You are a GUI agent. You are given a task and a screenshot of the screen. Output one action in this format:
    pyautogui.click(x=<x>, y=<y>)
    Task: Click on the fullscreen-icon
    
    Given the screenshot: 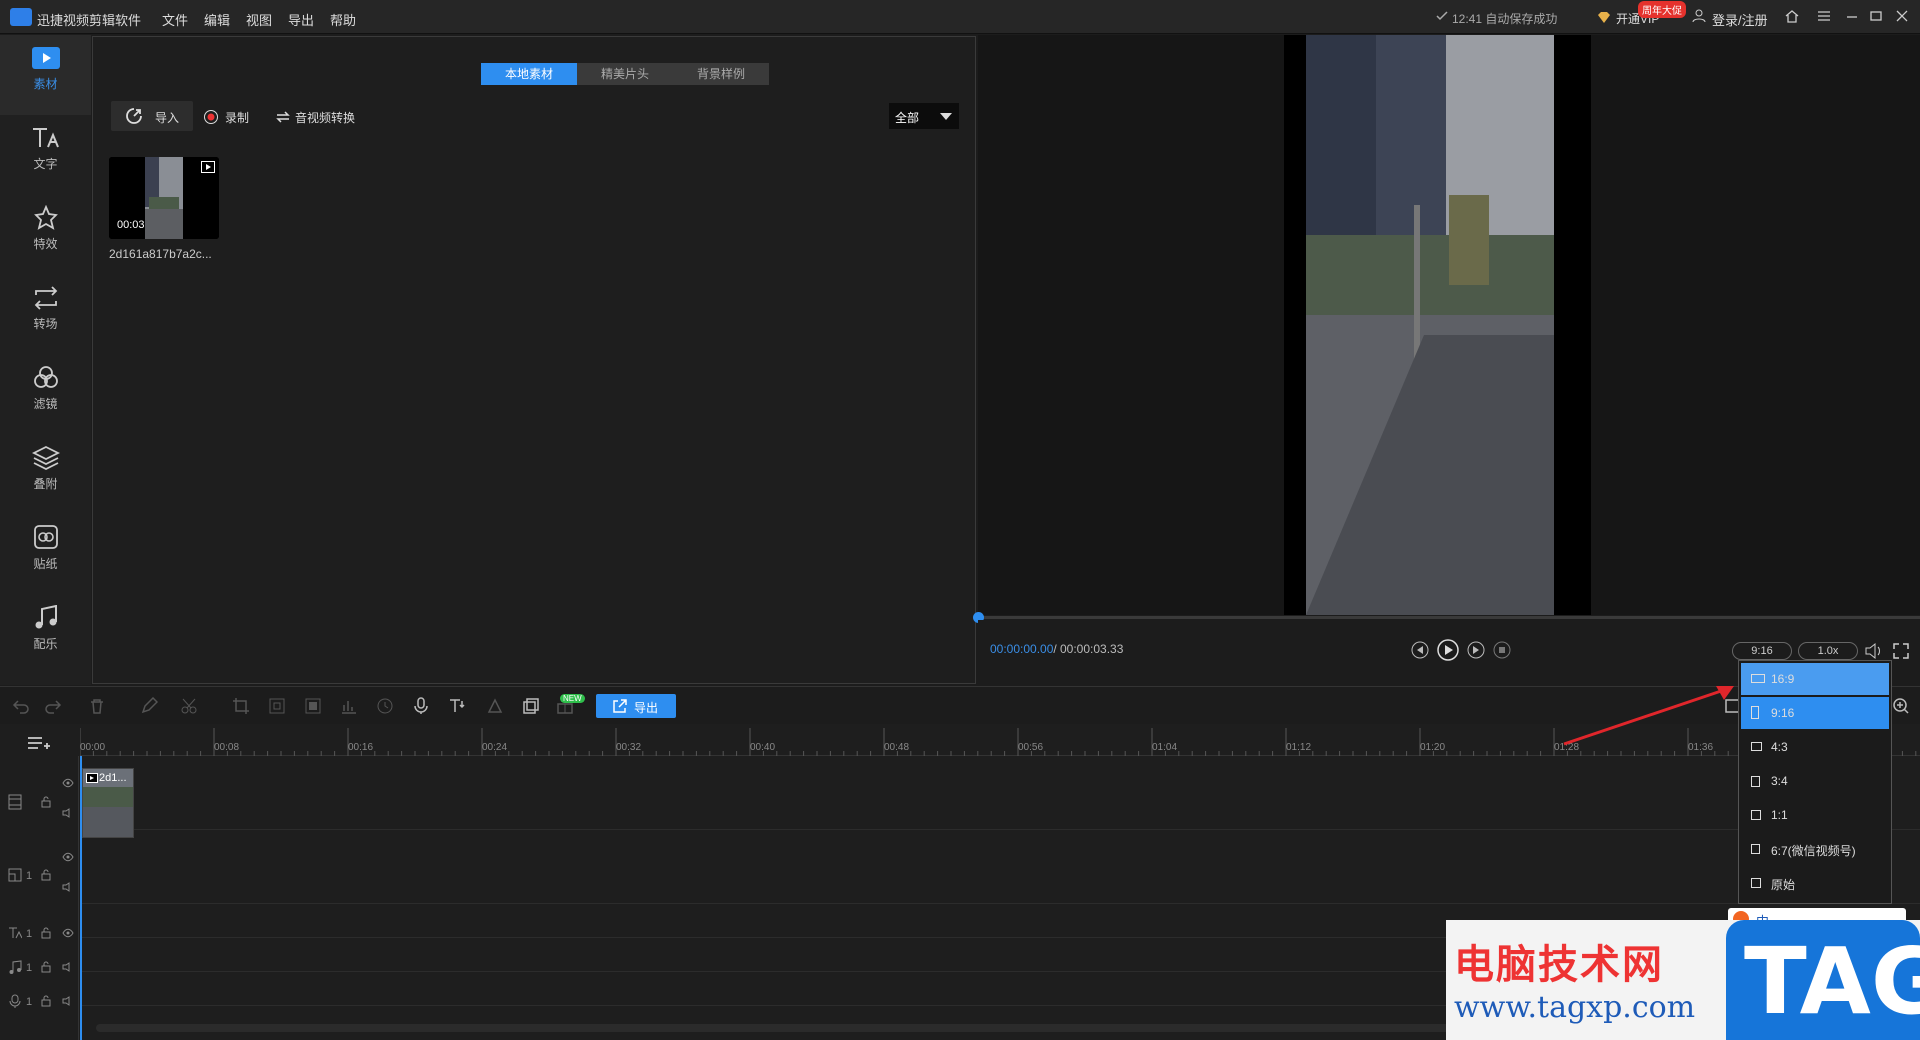 What is the action you would take?
    pyautogui.click(x=1901, y=651)
    